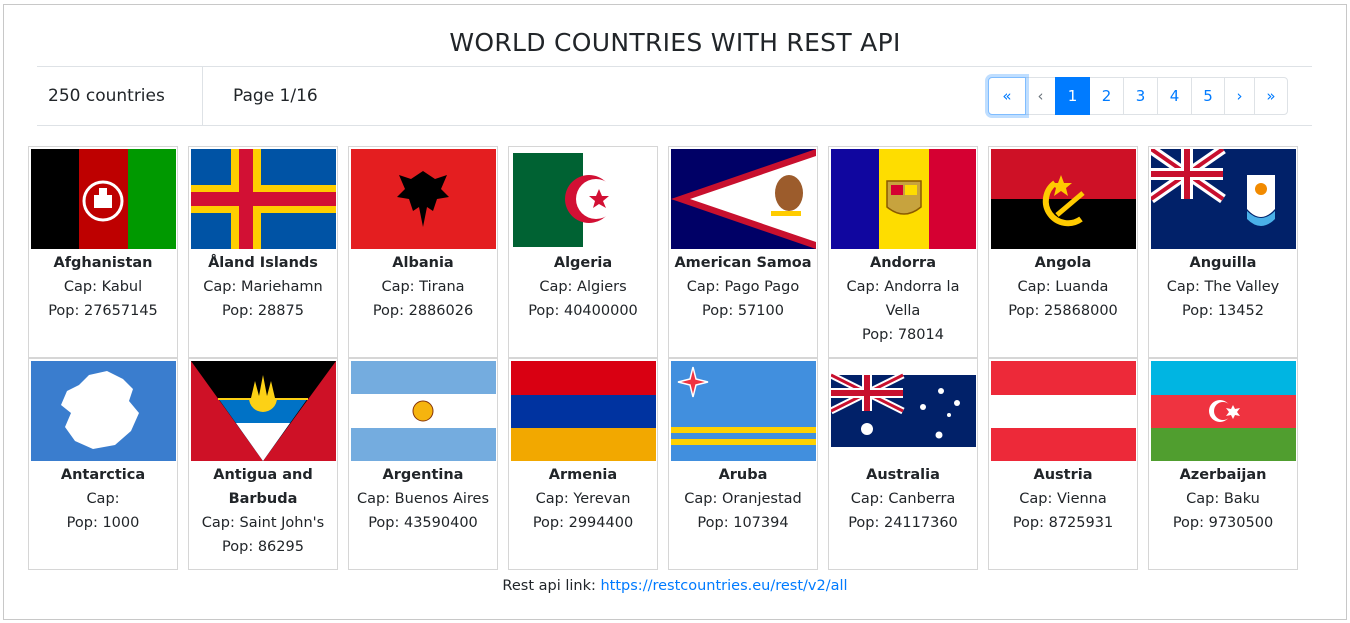 Image resolution: width=1350 pixels, height=623 pixels. What do you see at coordinates (1223, 499) in the screenshot?
I see `country-capital: Cap: Baku` at bounding box center [1223, 499].